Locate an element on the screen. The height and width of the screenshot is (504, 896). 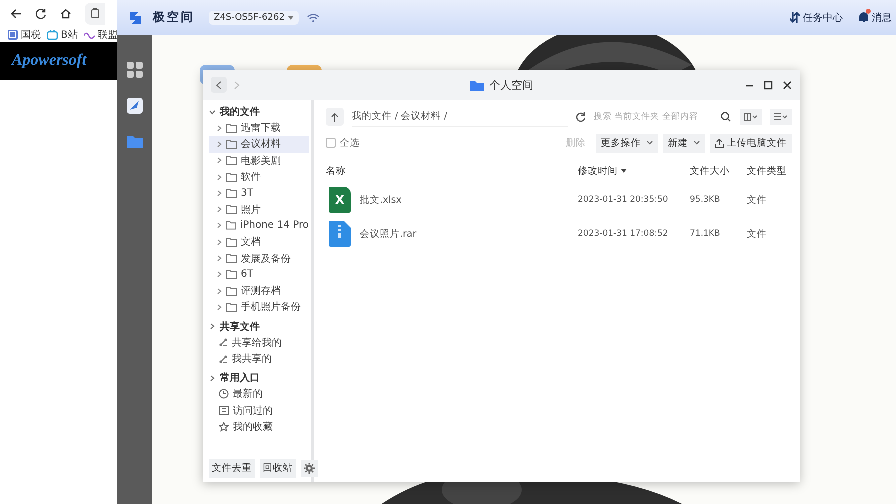
sidebar-item: 会议材料 is located at coordinates (259, 144).